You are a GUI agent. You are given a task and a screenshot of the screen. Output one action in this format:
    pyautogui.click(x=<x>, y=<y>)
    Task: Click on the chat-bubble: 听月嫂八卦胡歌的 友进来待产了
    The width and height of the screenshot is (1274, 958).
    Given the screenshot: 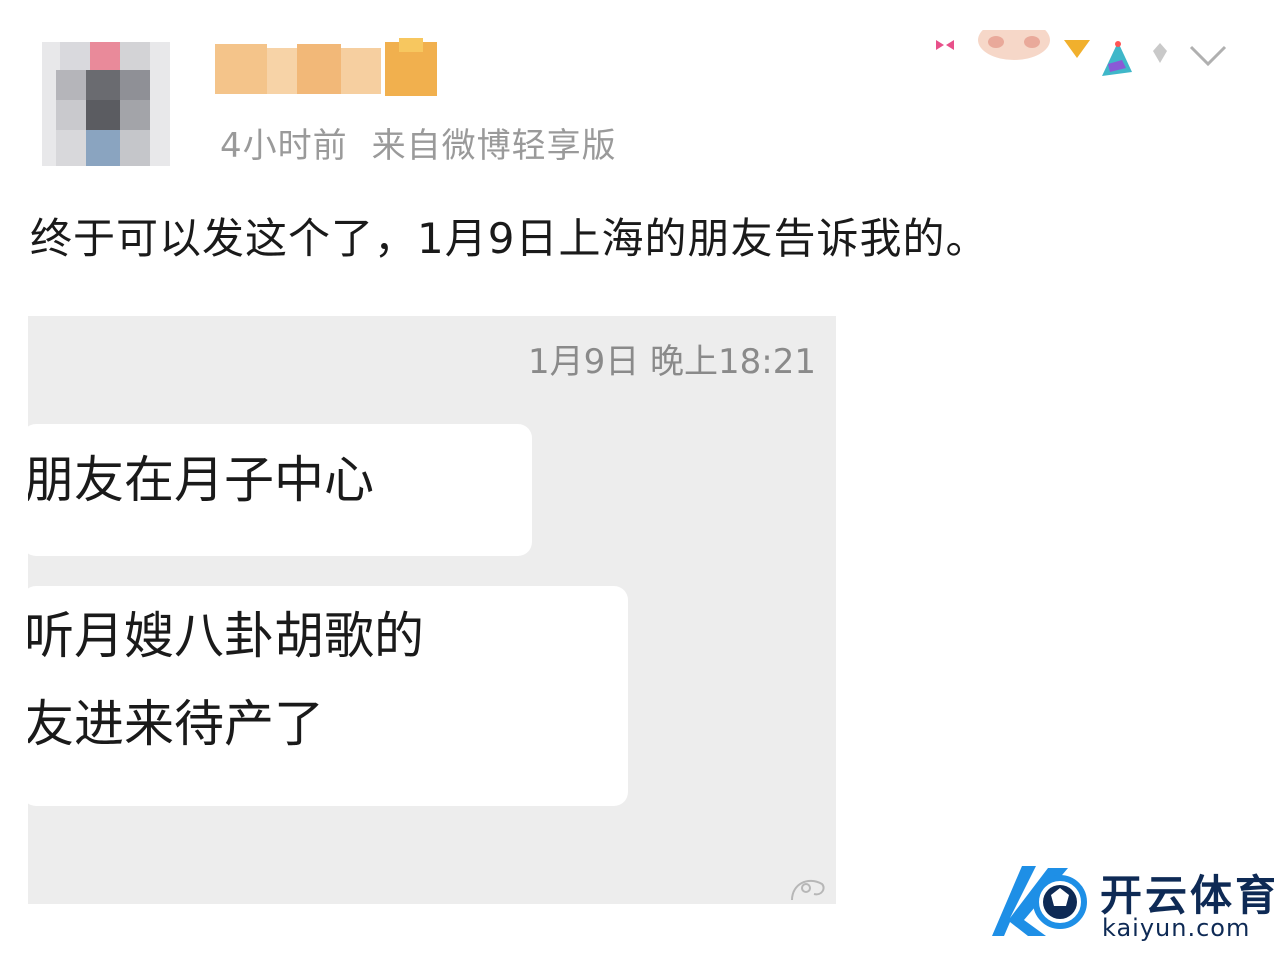 What is the action you would take?
    pyautogui.click(x=328, y=696)
    